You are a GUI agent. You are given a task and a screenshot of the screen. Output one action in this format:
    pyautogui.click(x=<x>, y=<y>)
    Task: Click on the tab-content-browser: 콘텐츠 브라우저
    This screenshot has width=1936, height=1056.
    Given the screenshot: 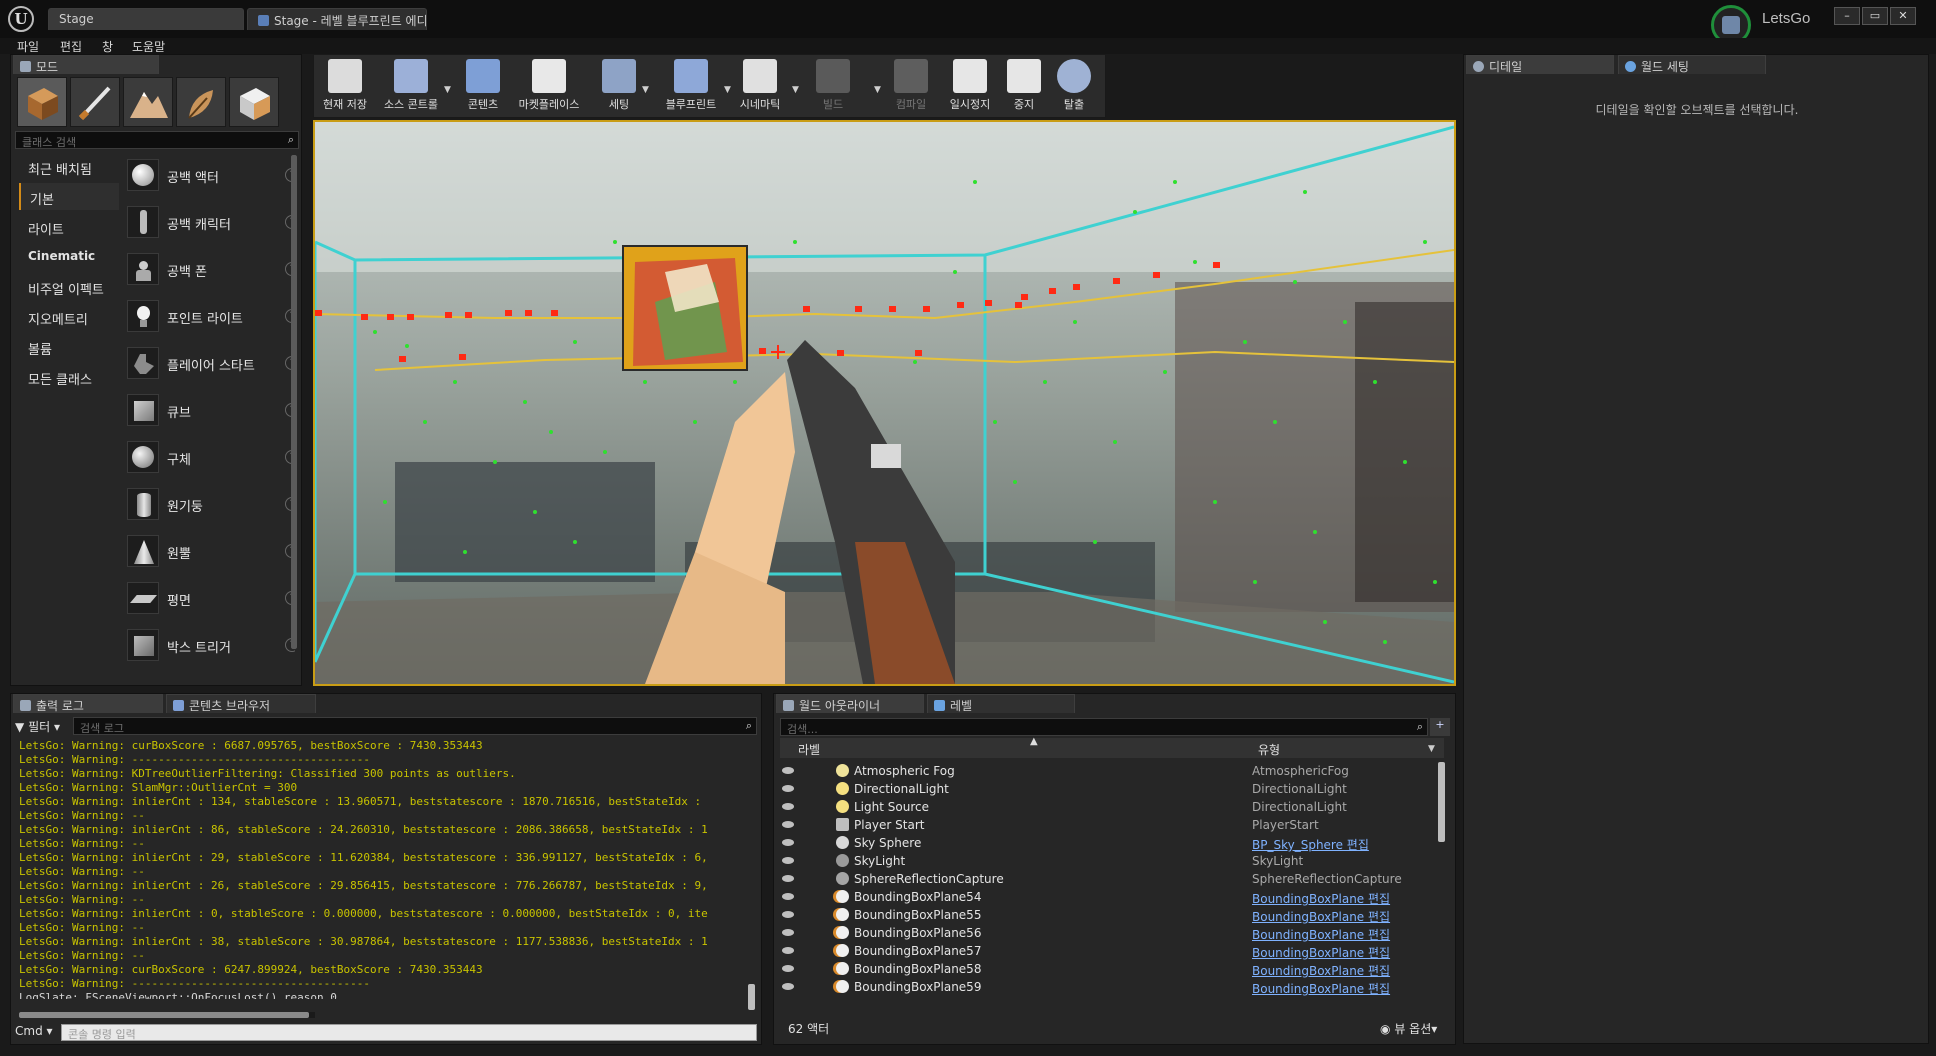 What is the action you would take?
    pyautogui.click(x=241, y=703)
    